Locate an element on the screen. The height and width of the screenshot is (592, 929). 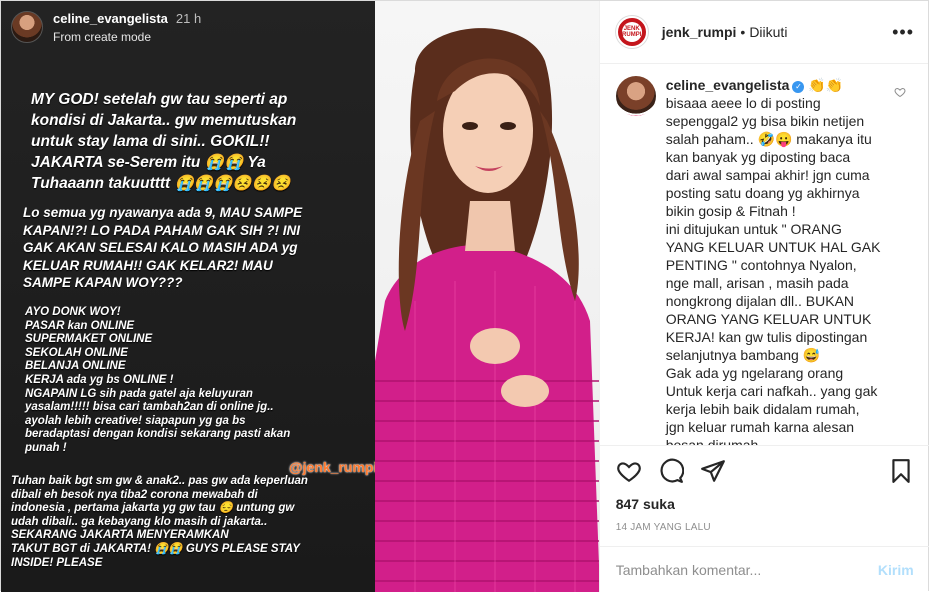
watermark: @jenk_rumpi is located at coordinates (333, 467).